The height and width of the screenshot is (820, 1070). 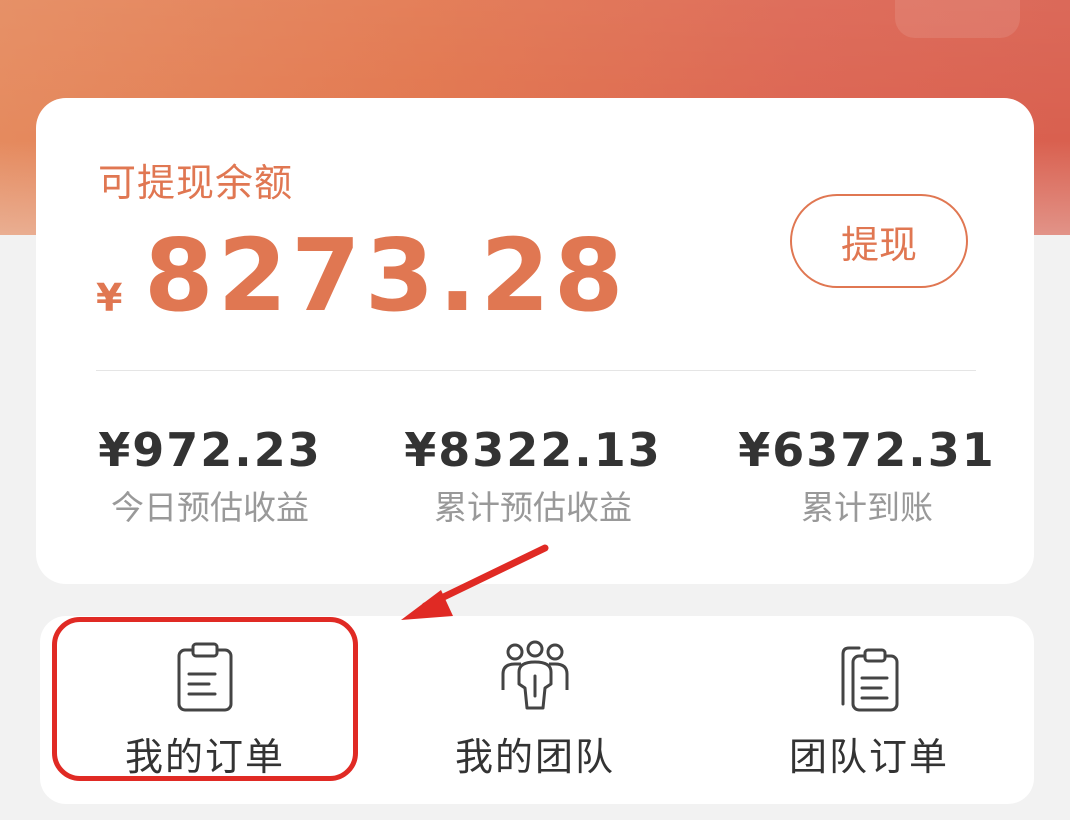 What do you see at coordinates (475, 582) in the screenshot?
I see `pointer-arrow-icon` at bounding box center [475, 582].